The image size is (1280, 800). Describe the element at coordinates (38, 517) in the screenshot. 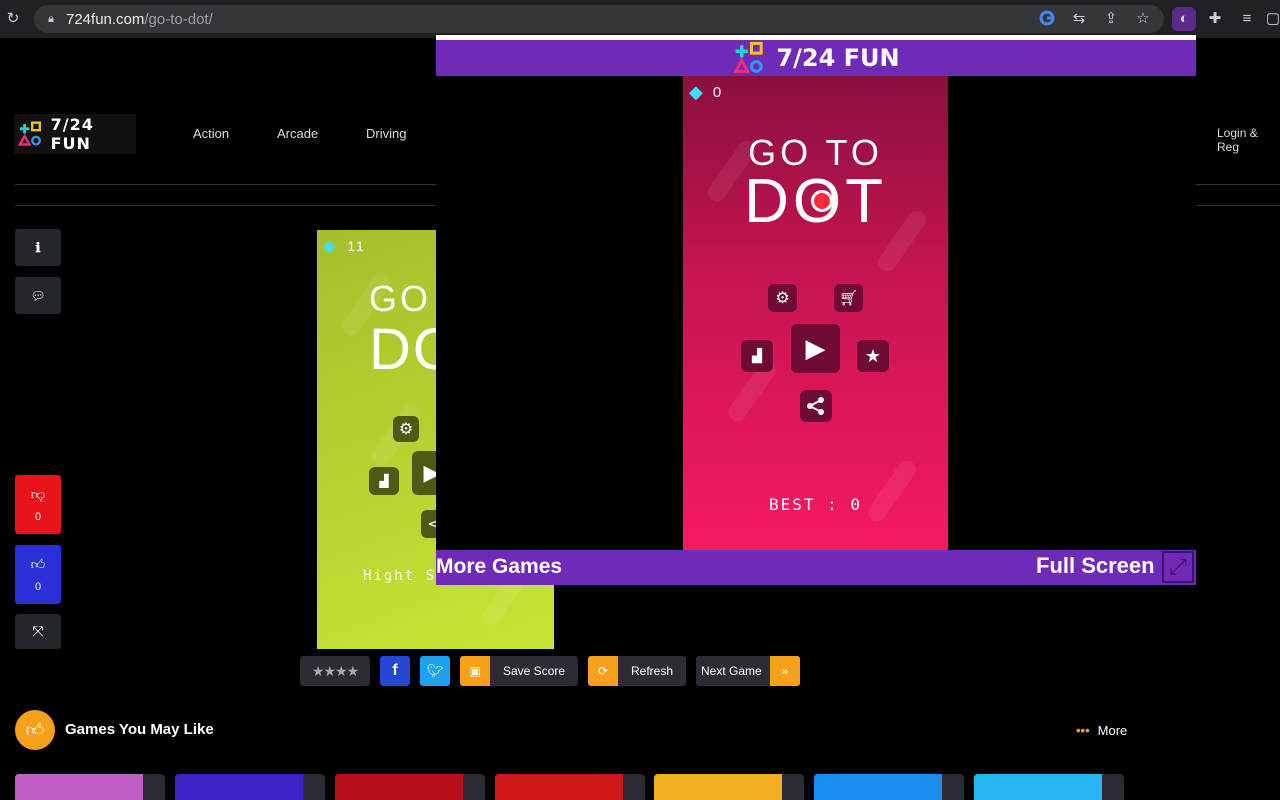

I see `dislike-count: 0` at that location.